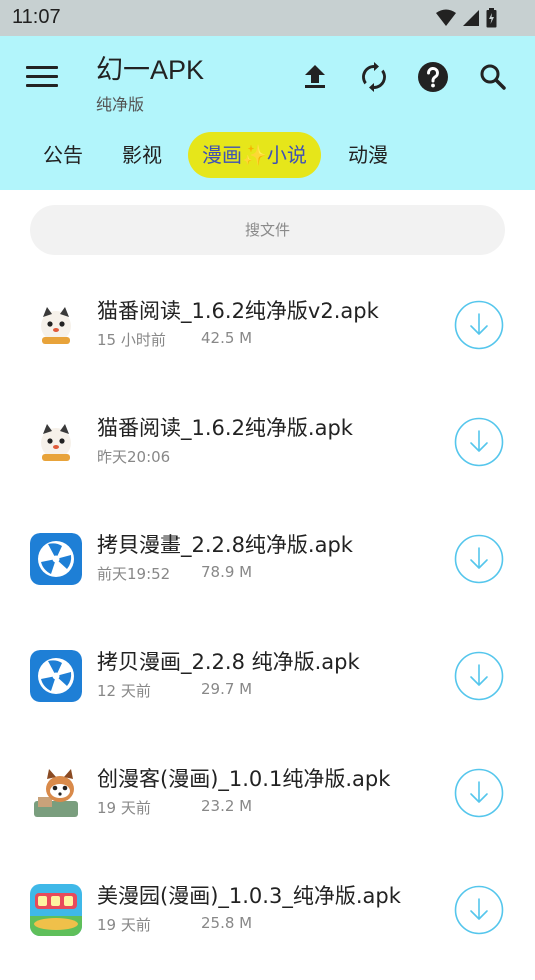  I want to click on refresh-icon, so click(374, 77).